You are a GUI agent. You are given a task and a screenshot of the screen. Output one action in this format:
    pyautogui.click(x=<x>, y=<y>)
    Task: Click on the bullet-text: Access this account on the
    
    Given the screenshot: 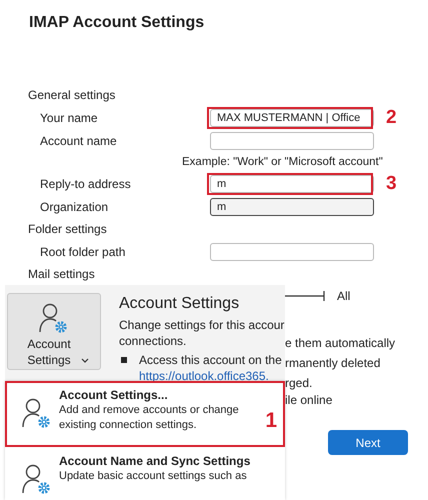 What is the action you would take?
    pyautogui.click(x=210, y=360)
    